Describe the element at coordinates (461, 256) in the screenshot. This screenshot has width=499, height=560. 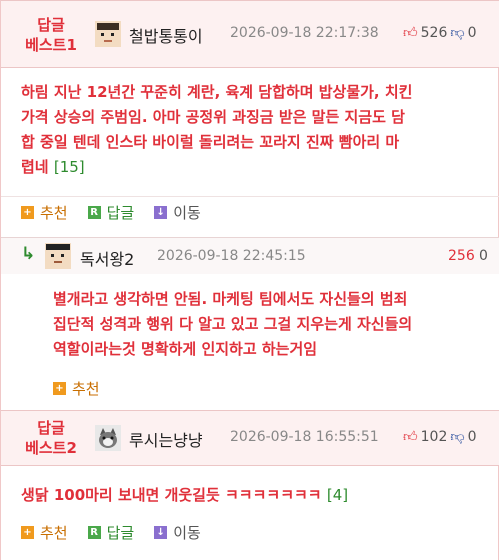
I see `reply-score: 256` at that location.